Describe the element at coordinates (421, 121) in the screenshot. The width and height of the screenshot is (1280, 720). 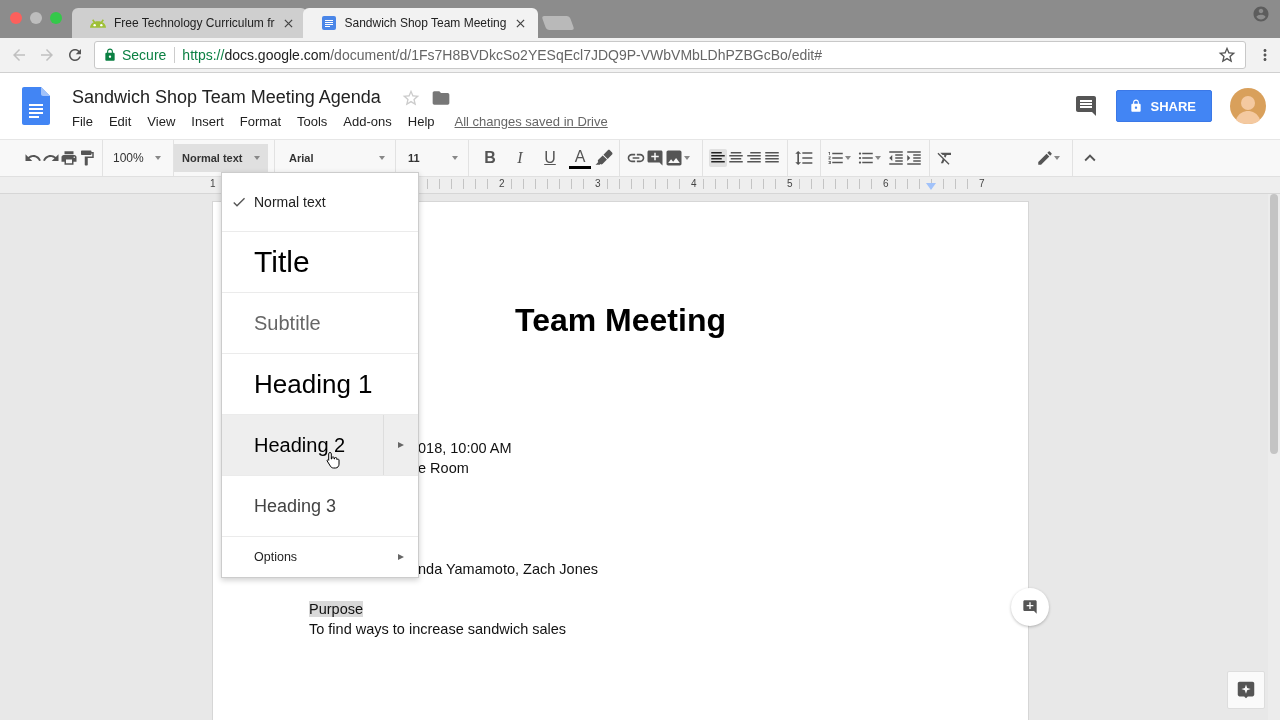
I see `menu-item: Help` at that location.